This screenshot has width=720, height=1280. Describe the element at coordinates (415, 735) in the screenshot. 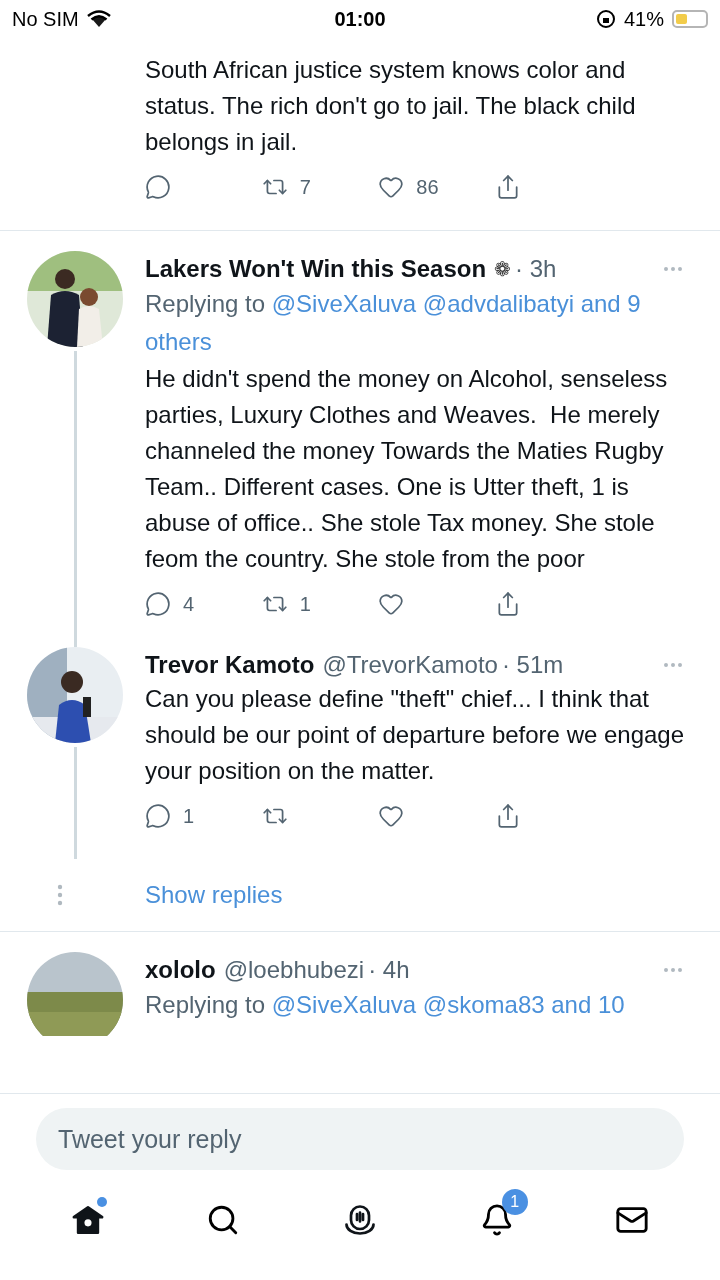

I see `tweet-text: Can you please define "theft" chief... I think that should be our point of departure before we engage your position on the matter.` at that location.